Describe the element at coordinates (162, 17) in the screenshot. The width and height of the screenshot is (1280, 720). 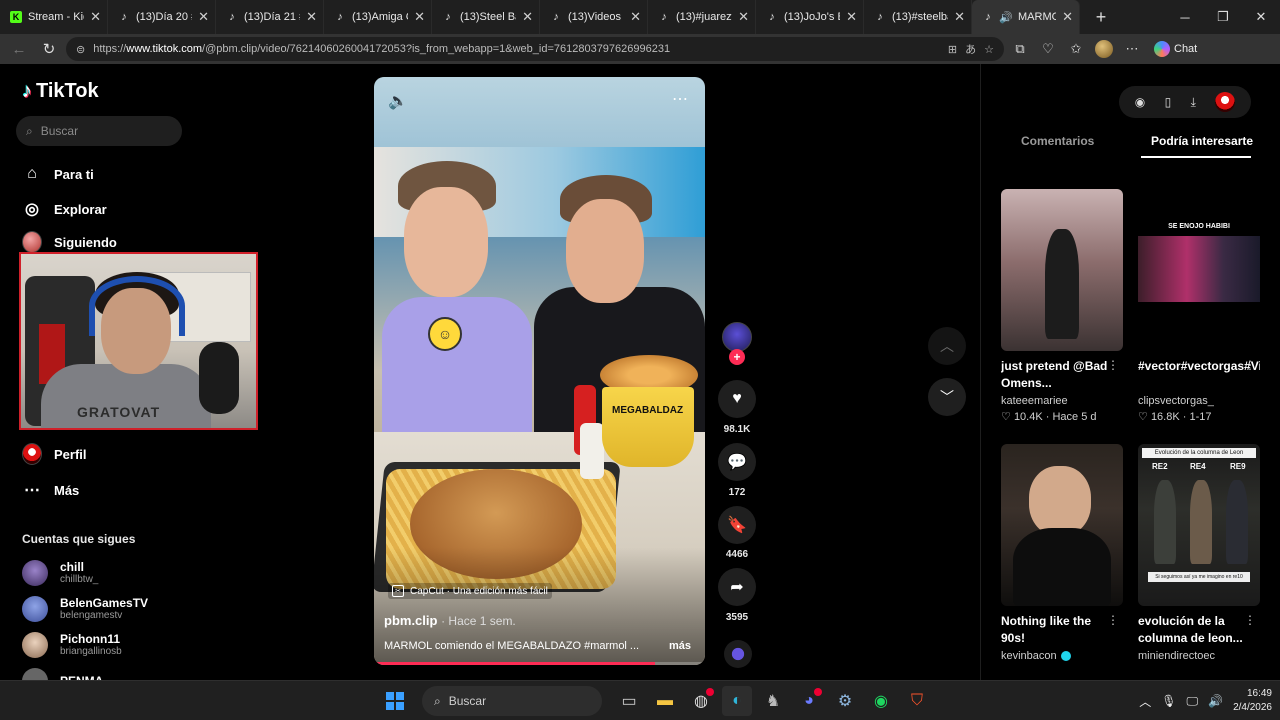
I see `browser-tab: ♪ (13)Día 20 #yo ✕` at that location.